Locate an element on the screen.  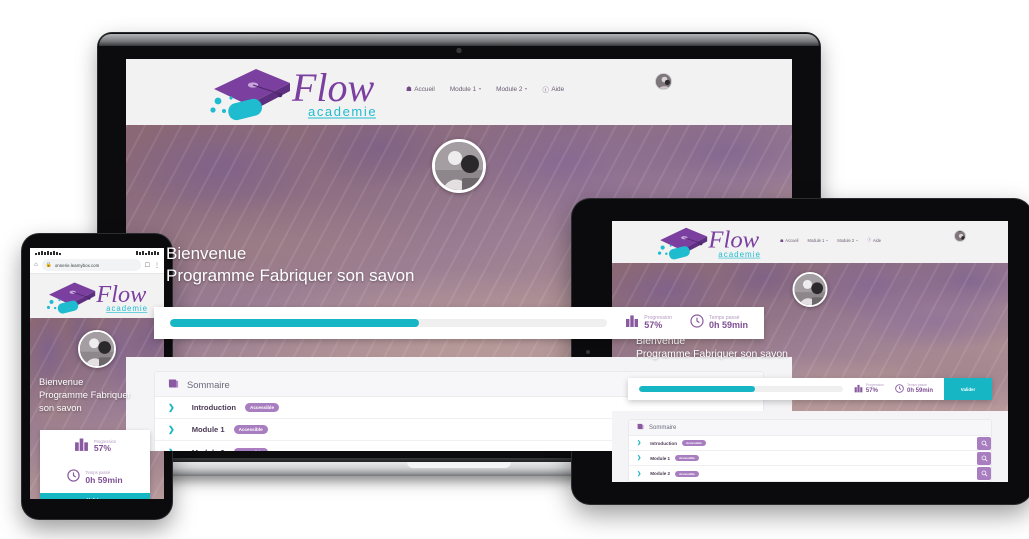
table-row: ❯ Introduction Accessible is located at coordinates (810, 443).